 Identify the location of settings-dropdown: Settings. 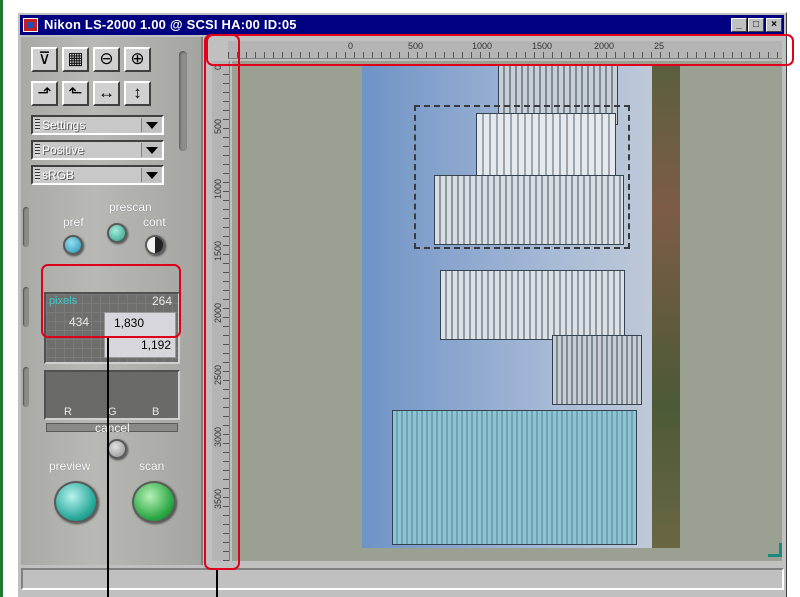
(97, 125).